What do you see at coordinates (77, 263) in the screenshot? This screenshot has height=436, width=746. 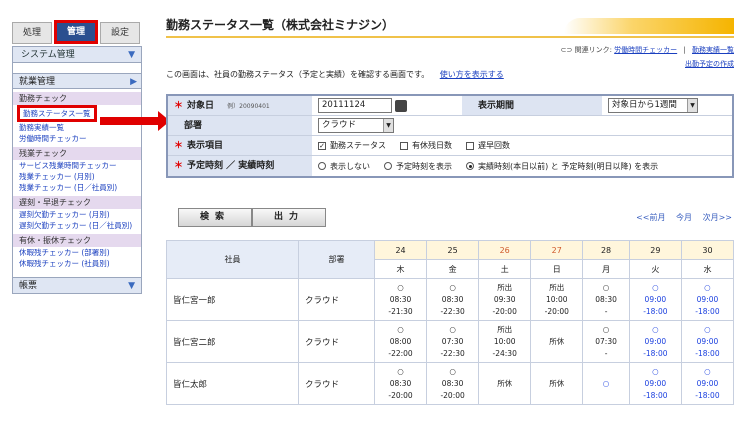 I see `link-holiday-employee: 休暇残チェッカー (社員別)` at bounding box center [77, 263].